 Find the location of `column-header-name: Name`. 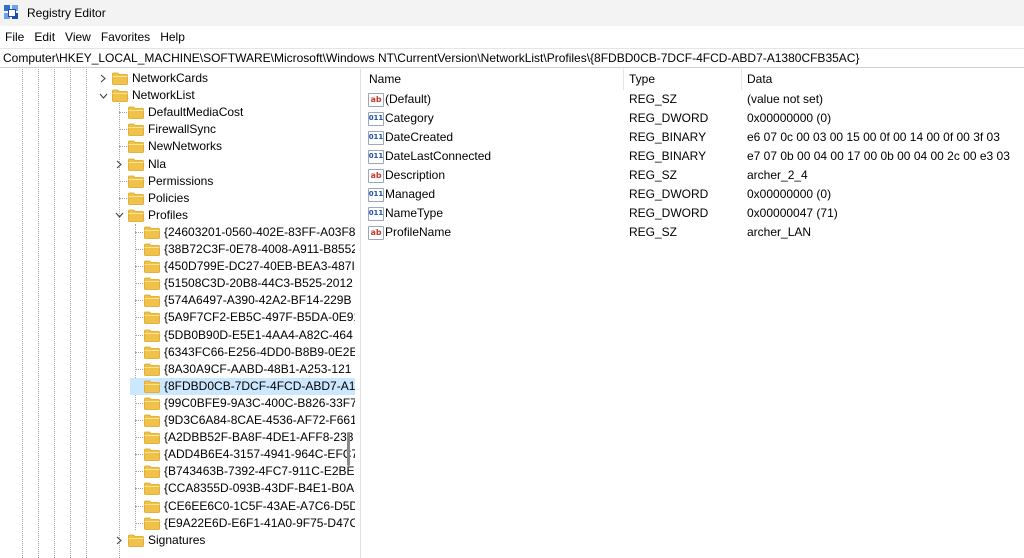

column-header-name: Name is located at coordinates (382, 79).